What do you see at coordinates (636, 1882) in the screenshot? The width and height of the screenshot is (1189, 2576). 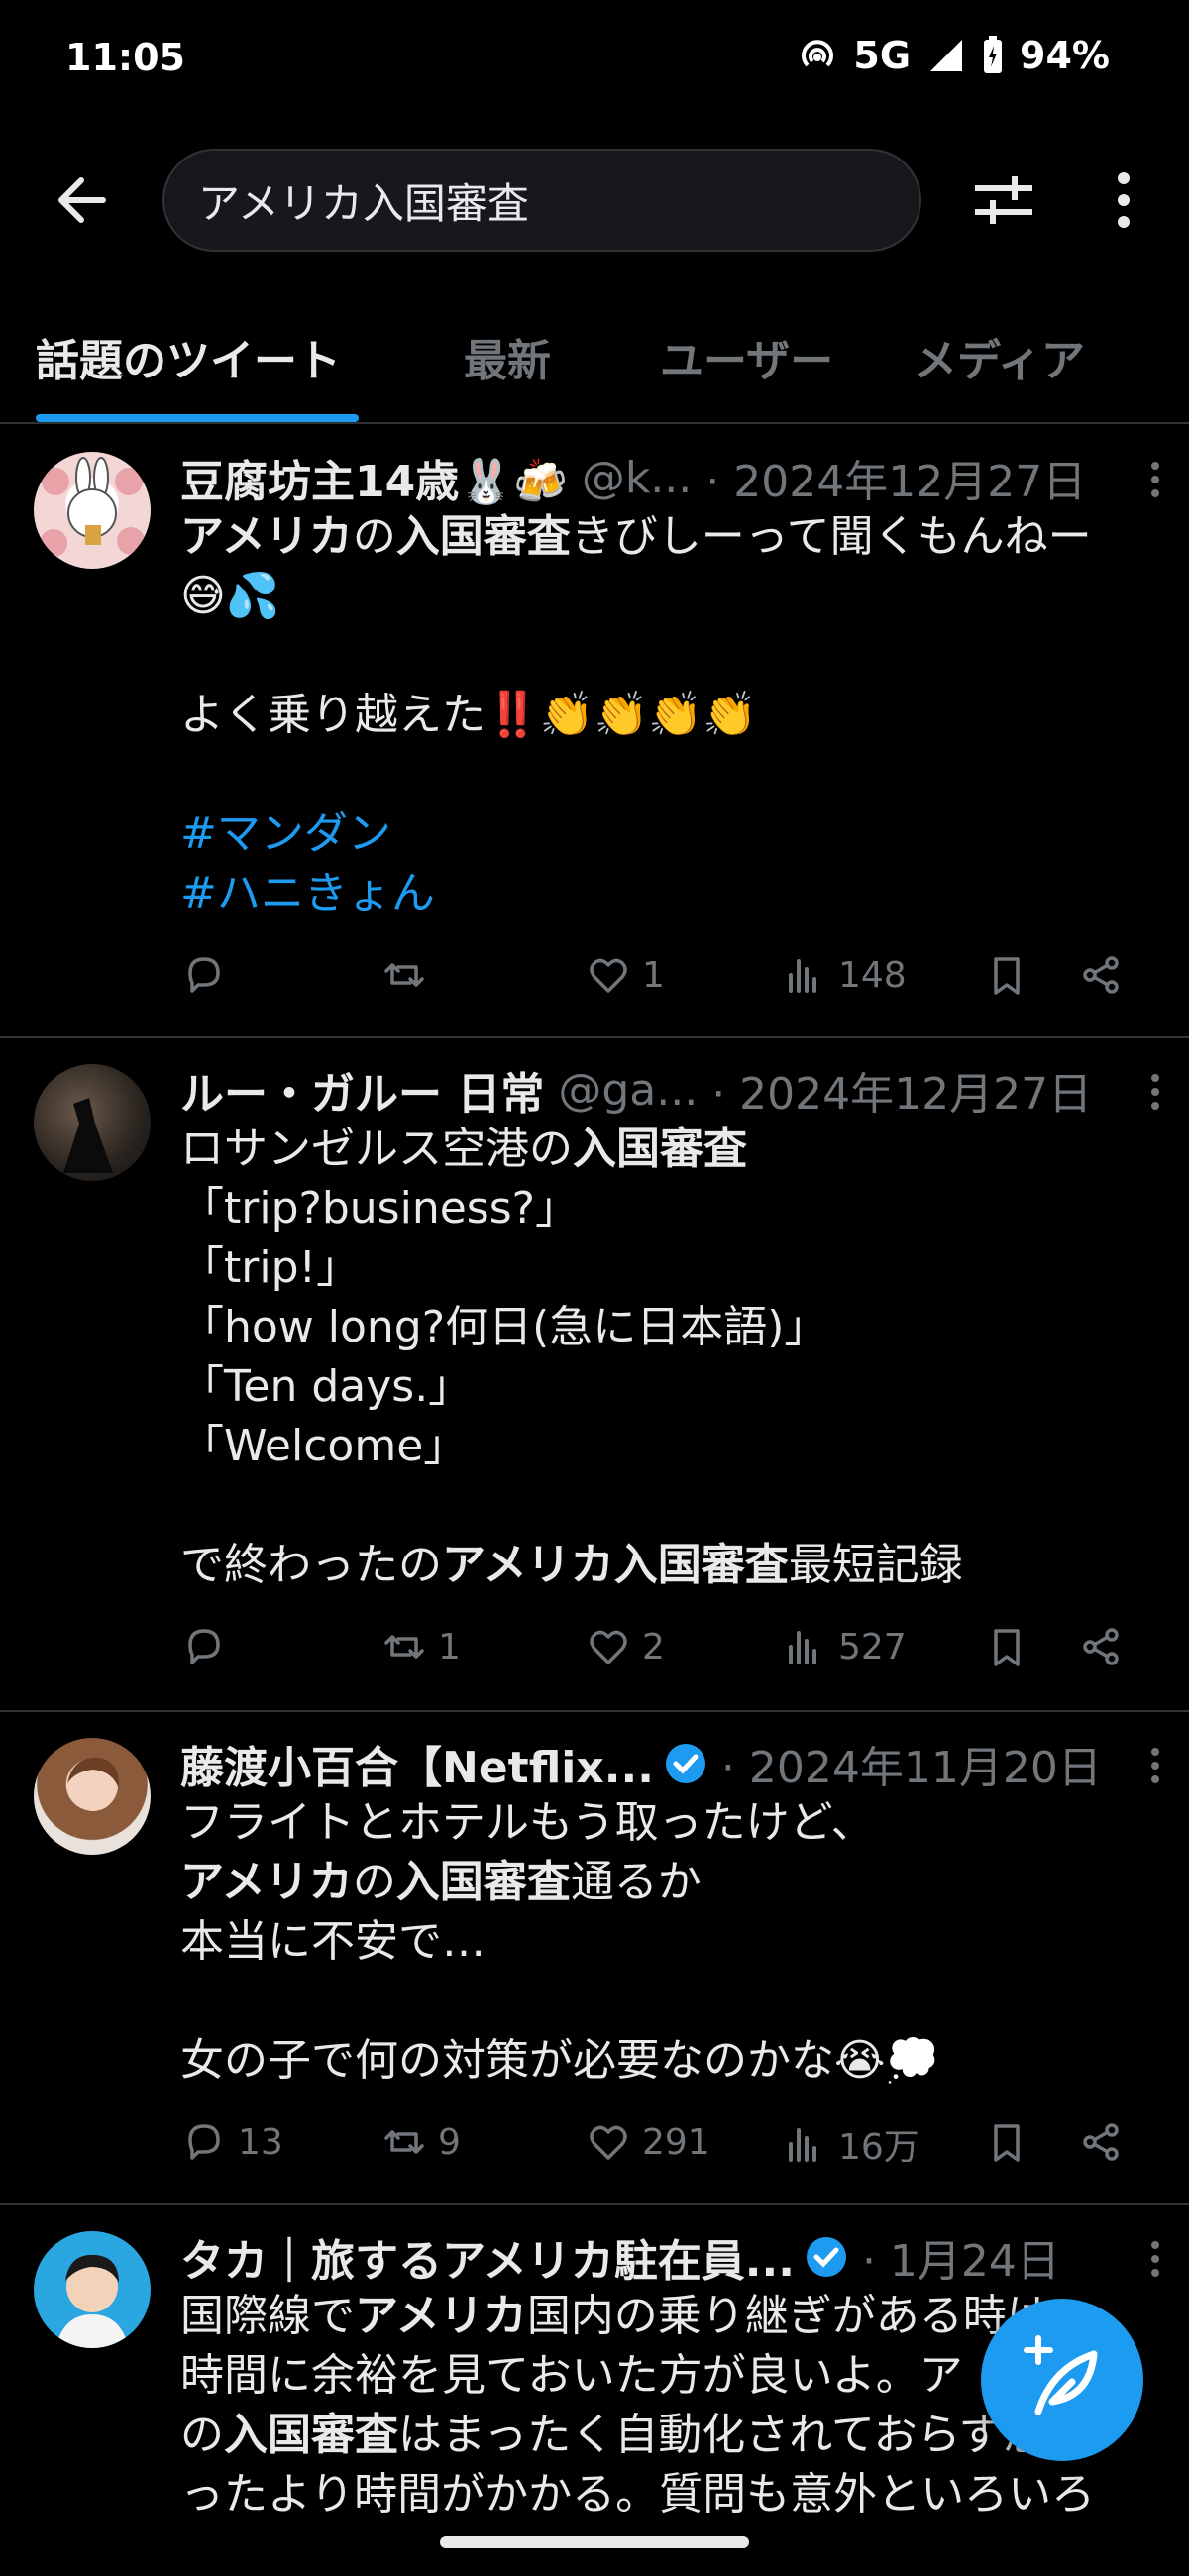 I see `tweet-text-segment: 通るか` at bounding box center [636, 1882].